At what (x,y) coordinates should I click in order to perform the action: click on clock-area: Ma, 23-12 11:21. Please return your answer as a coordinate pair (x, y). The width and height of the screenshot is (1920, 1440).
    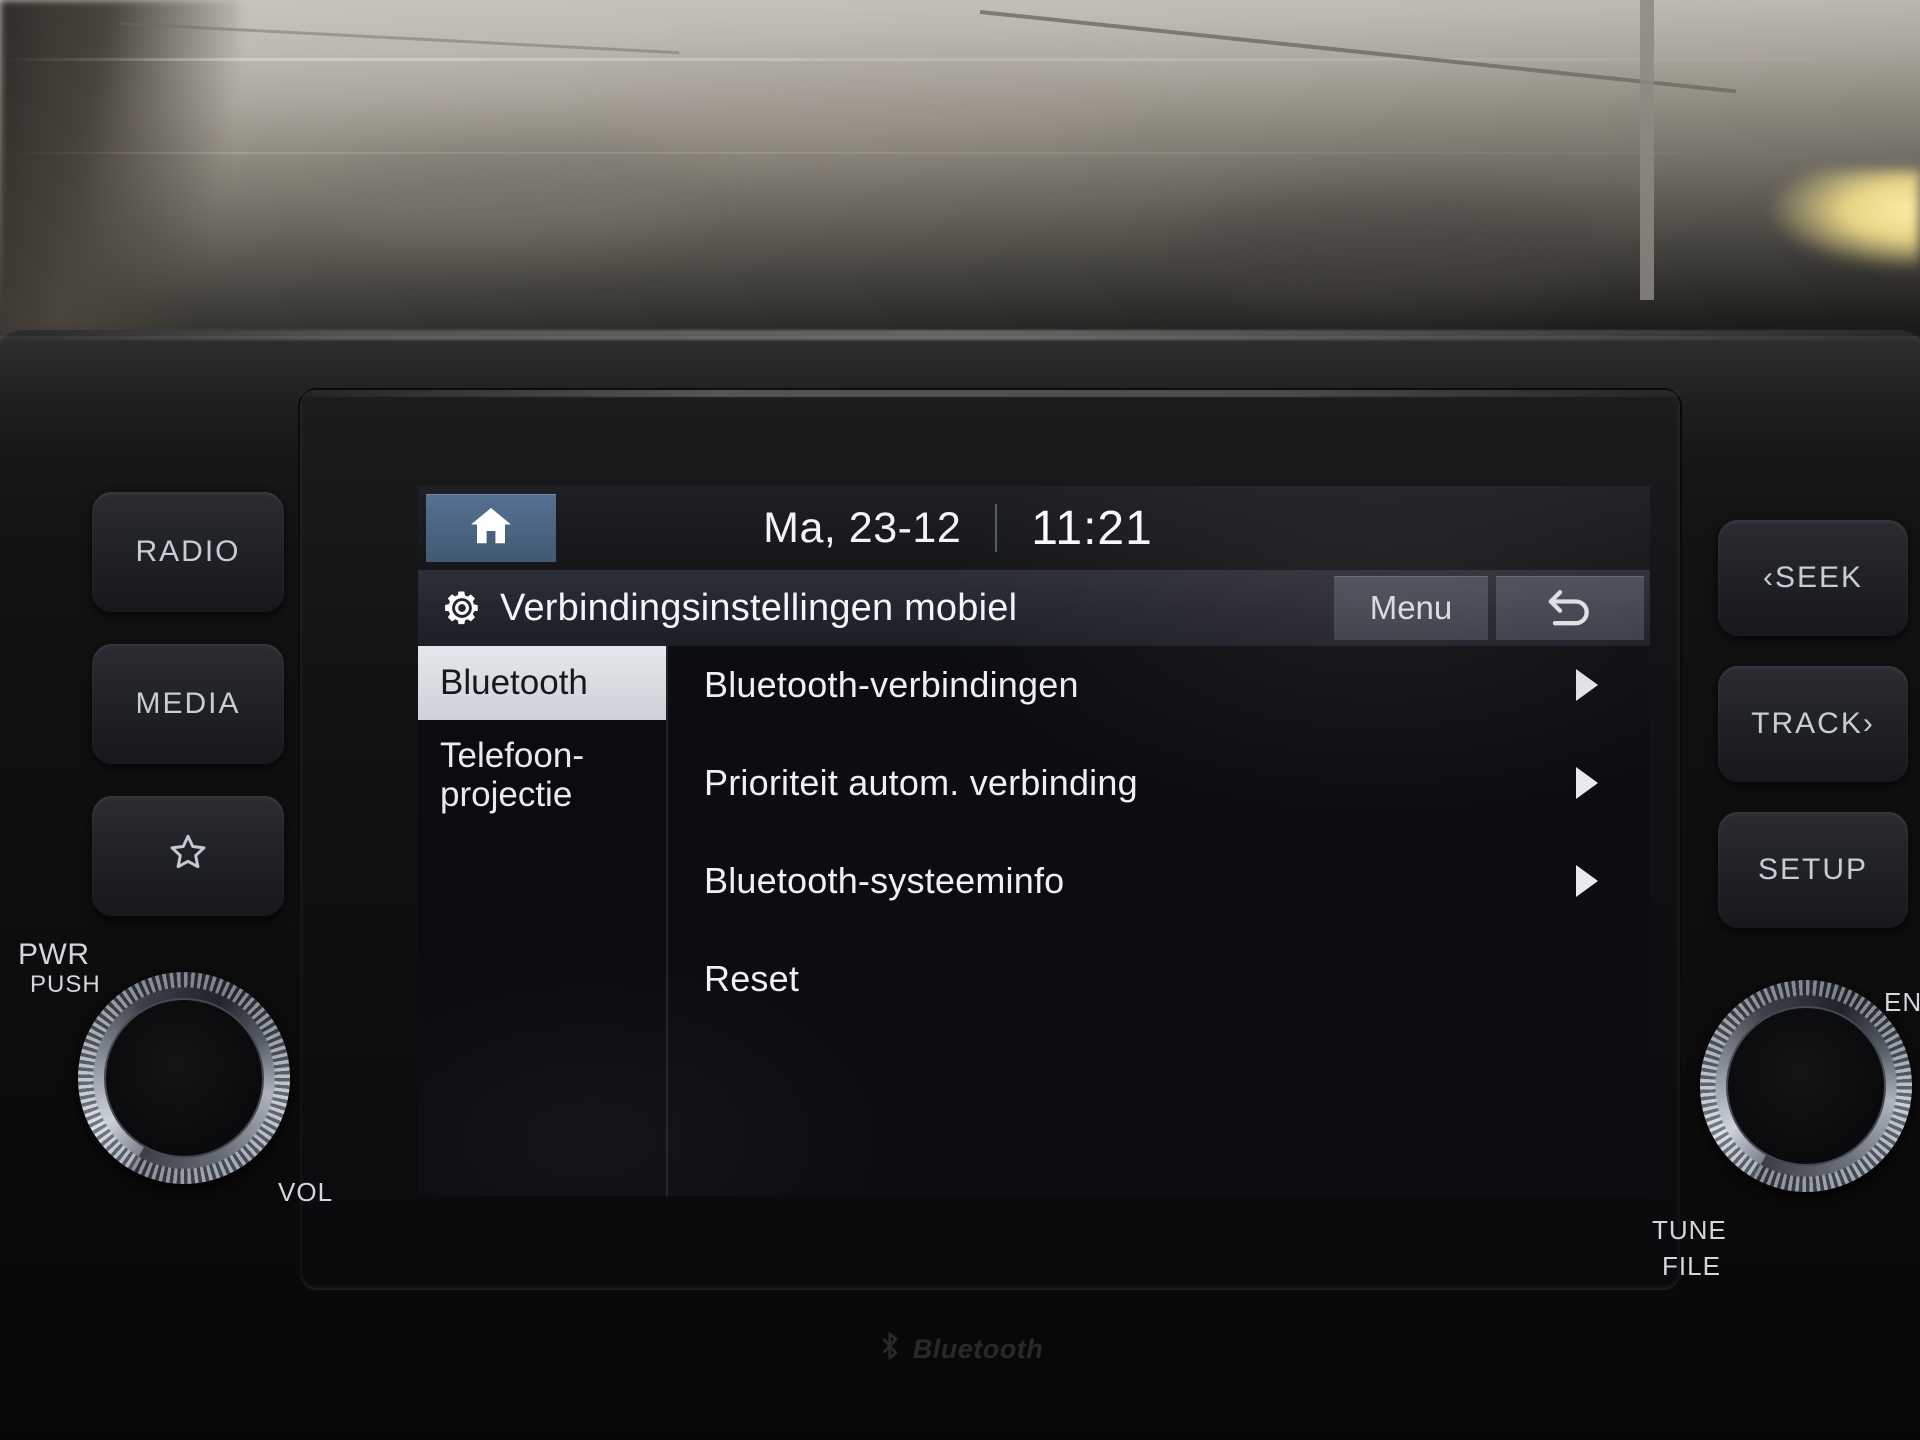
    Looking at the image, I should click on (958, 528).